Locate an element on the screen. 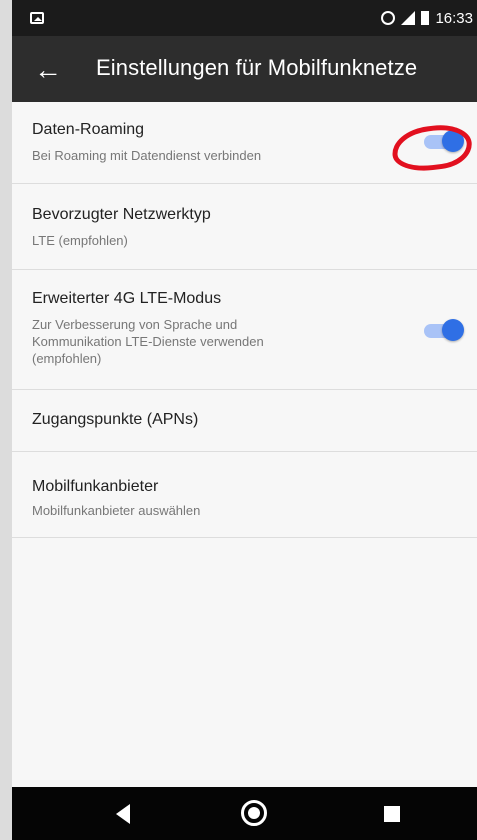 The height and width of the screenshot is (840, 477). setting-subtitle: LTE (empfohlen) is located at coordinates (80, 240).